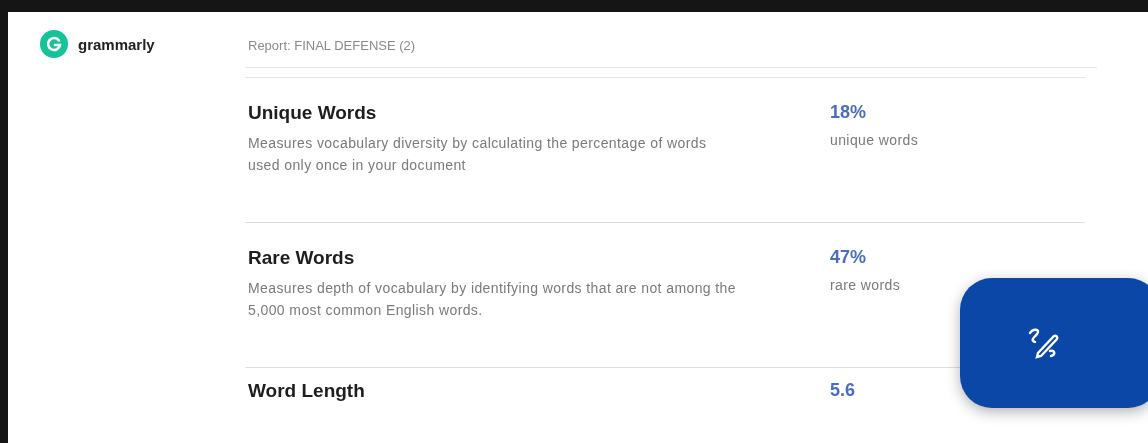 The width and height of the screenshot is (1148, 443). Describe the element at coordinates (307, 391) in the screenshot. I see `metric-title: Word Length` at that location.